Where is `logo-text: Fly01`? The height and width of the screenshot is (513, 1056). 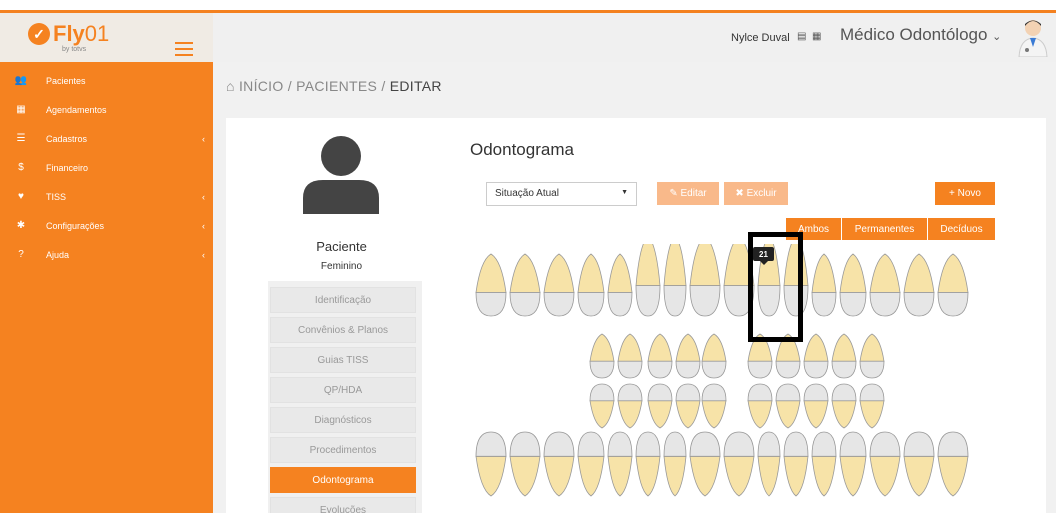 logo-text: Fly01 is located at coordinates (81, 33).